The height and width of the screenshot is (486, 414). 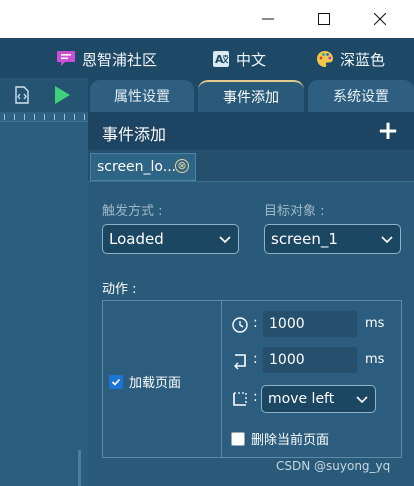 I want to click on target-label: 目标对象 :, so click(x=294, y=211).